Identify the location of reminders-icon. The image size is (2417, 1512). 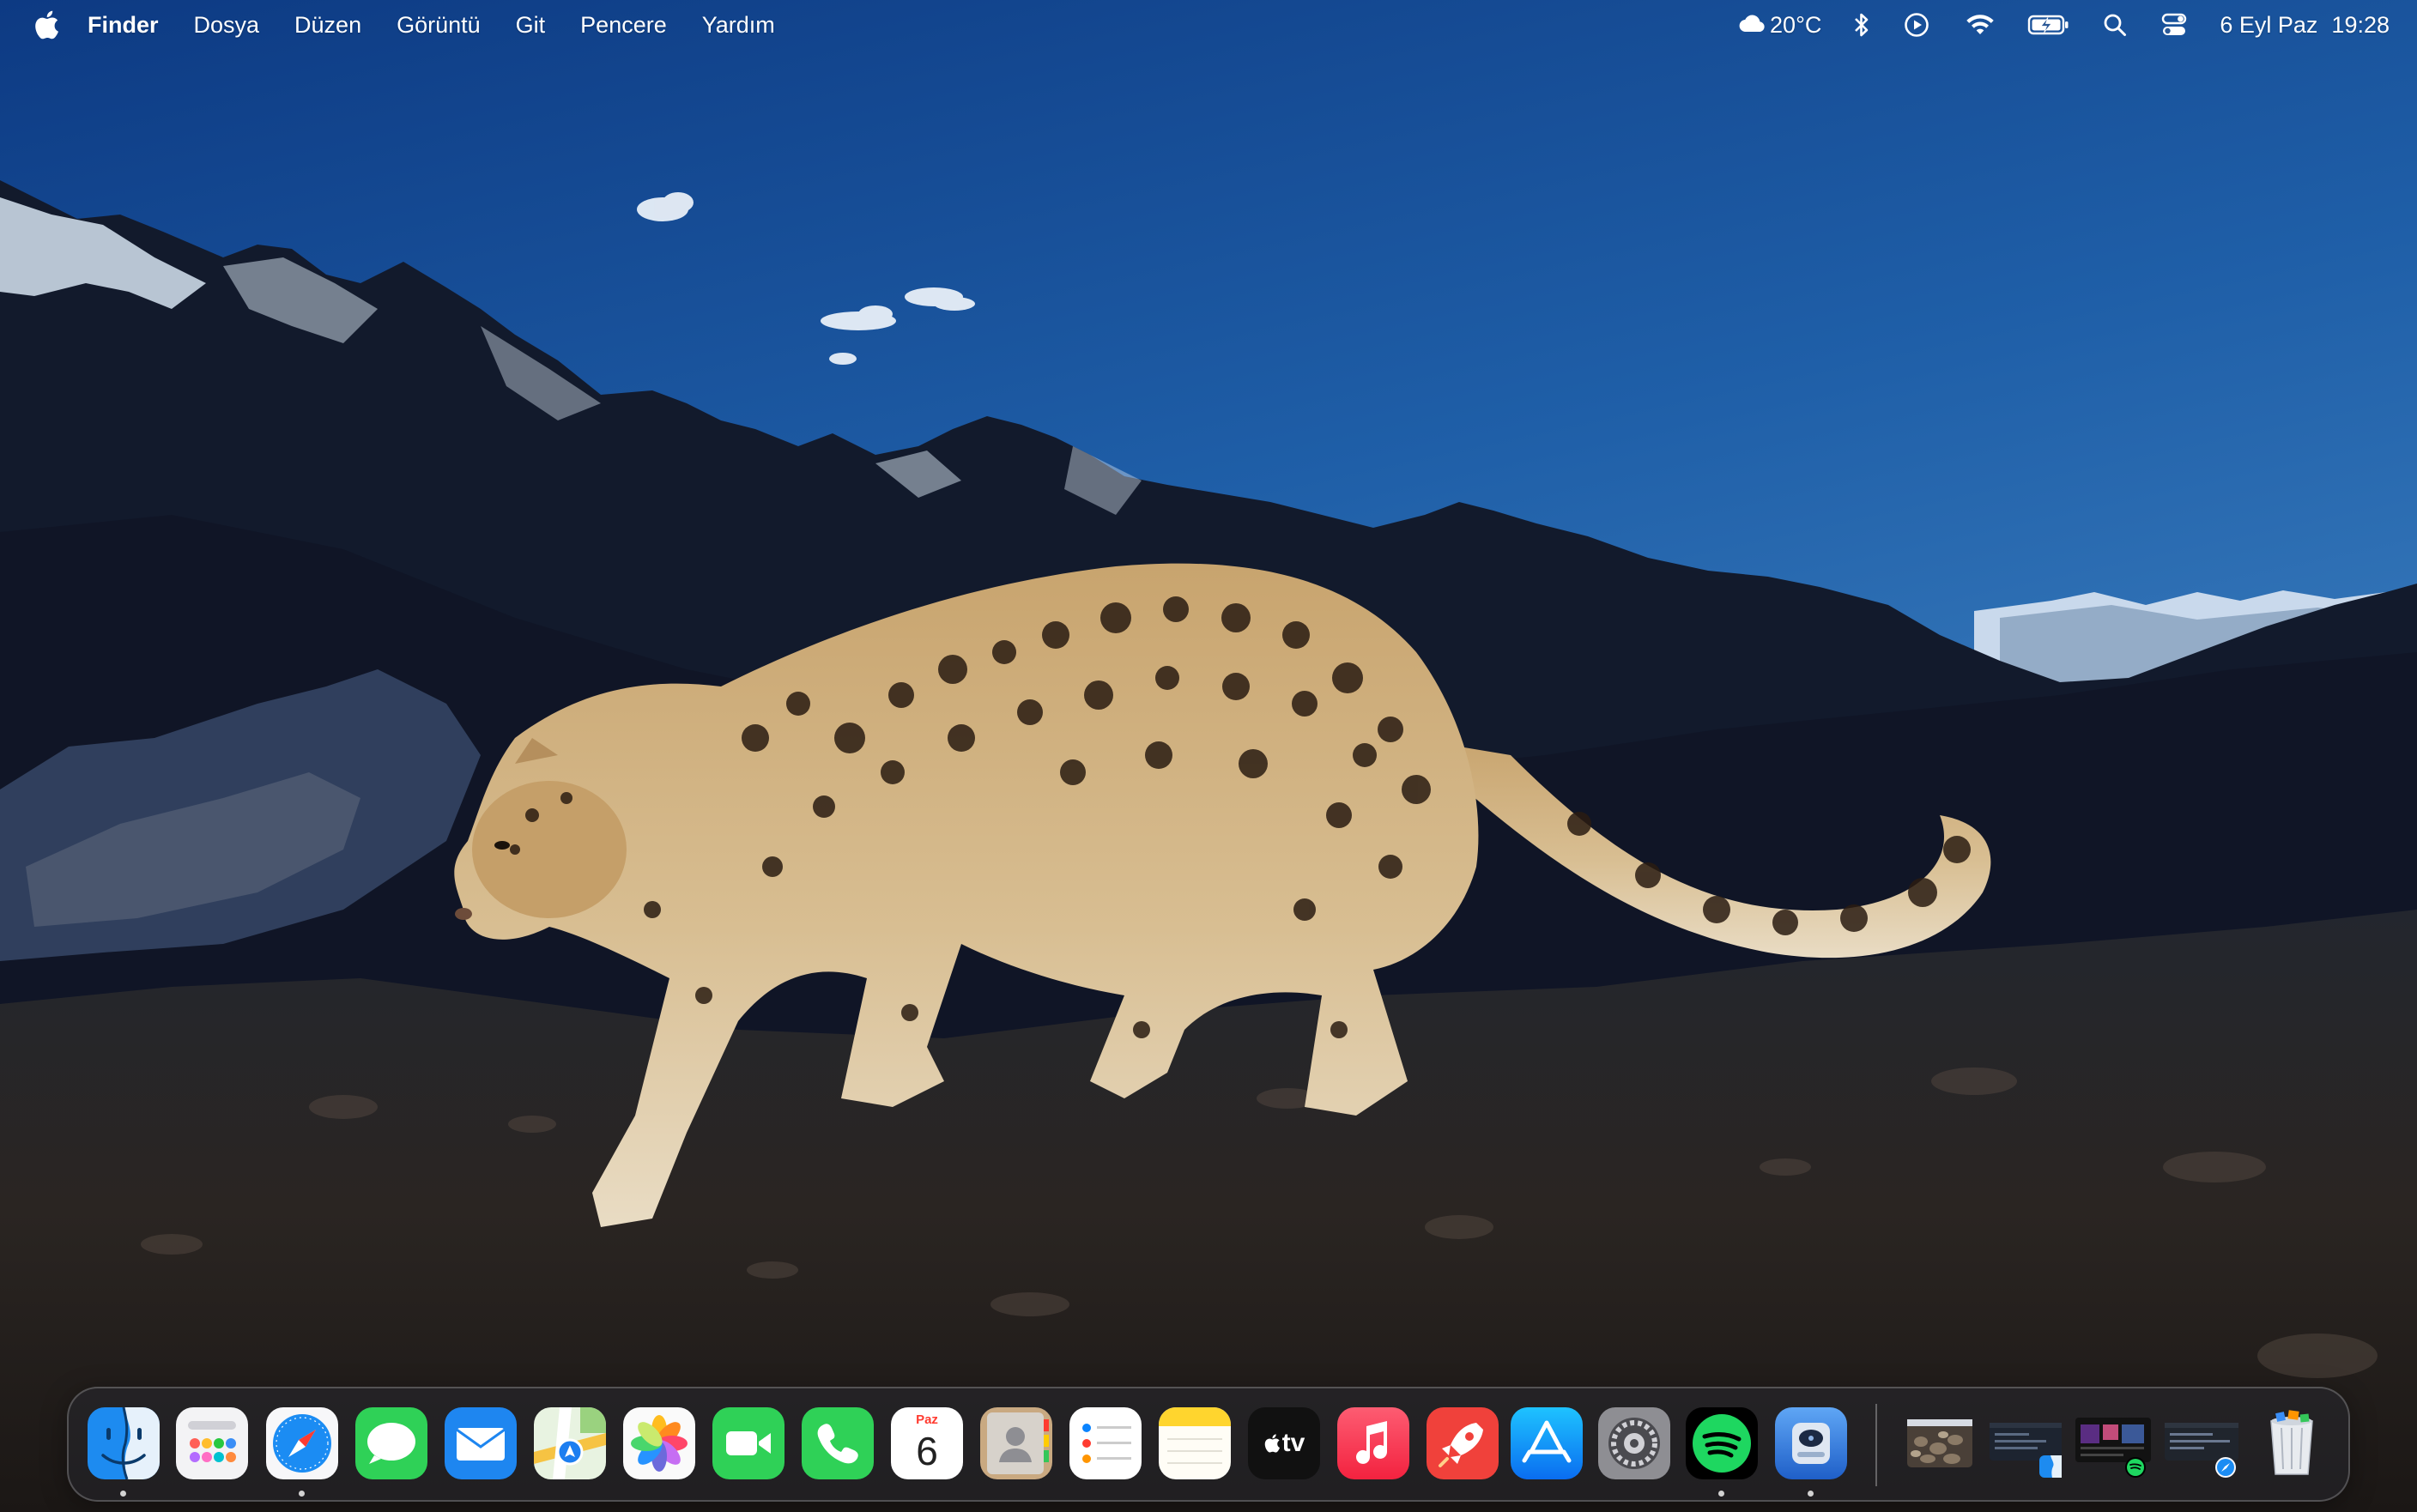
(1105, 1443).